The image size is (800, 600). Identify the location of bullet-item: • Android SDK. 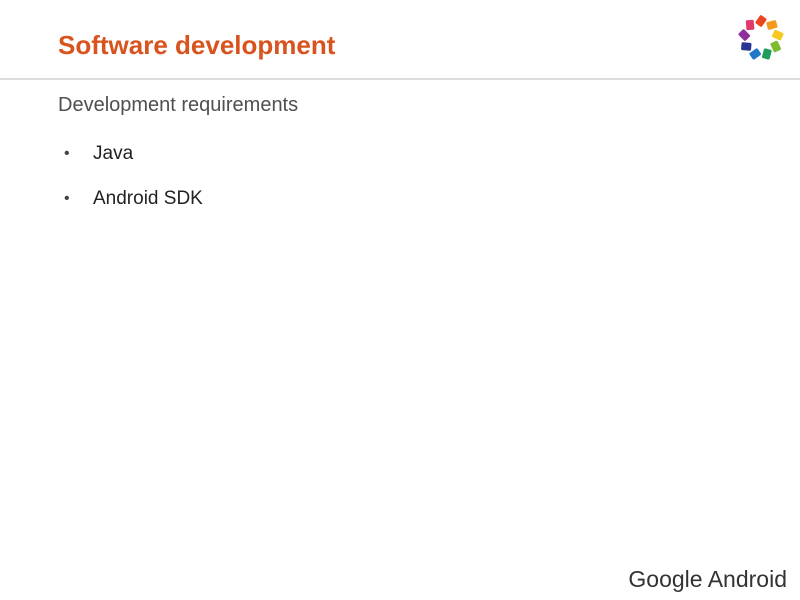
(133, 199).